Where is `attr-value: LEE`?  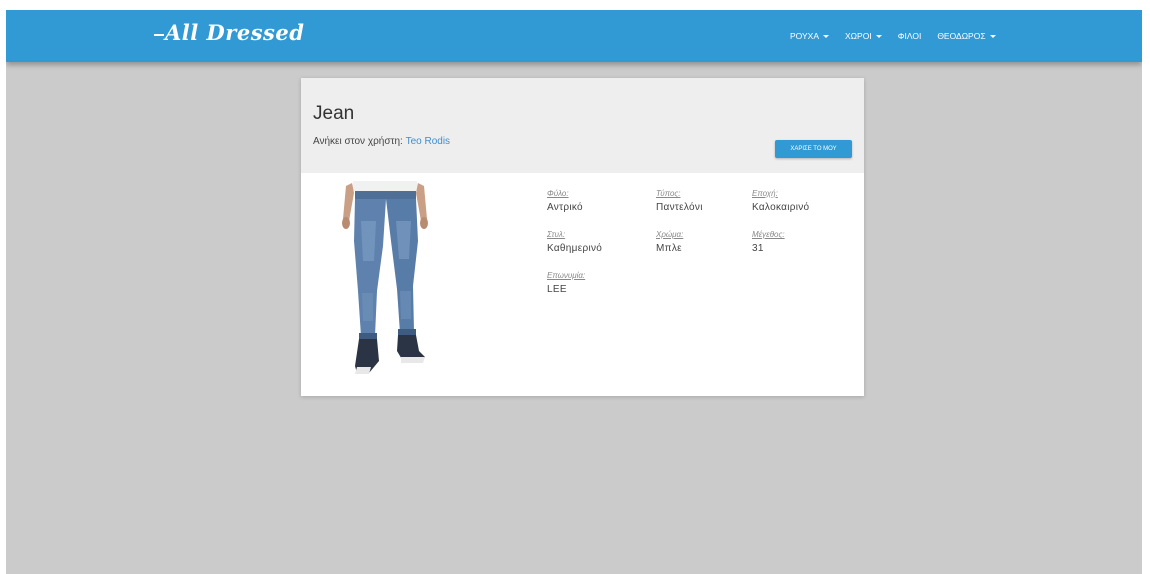 attr-value: LEE is located at coordinates (557, 289).